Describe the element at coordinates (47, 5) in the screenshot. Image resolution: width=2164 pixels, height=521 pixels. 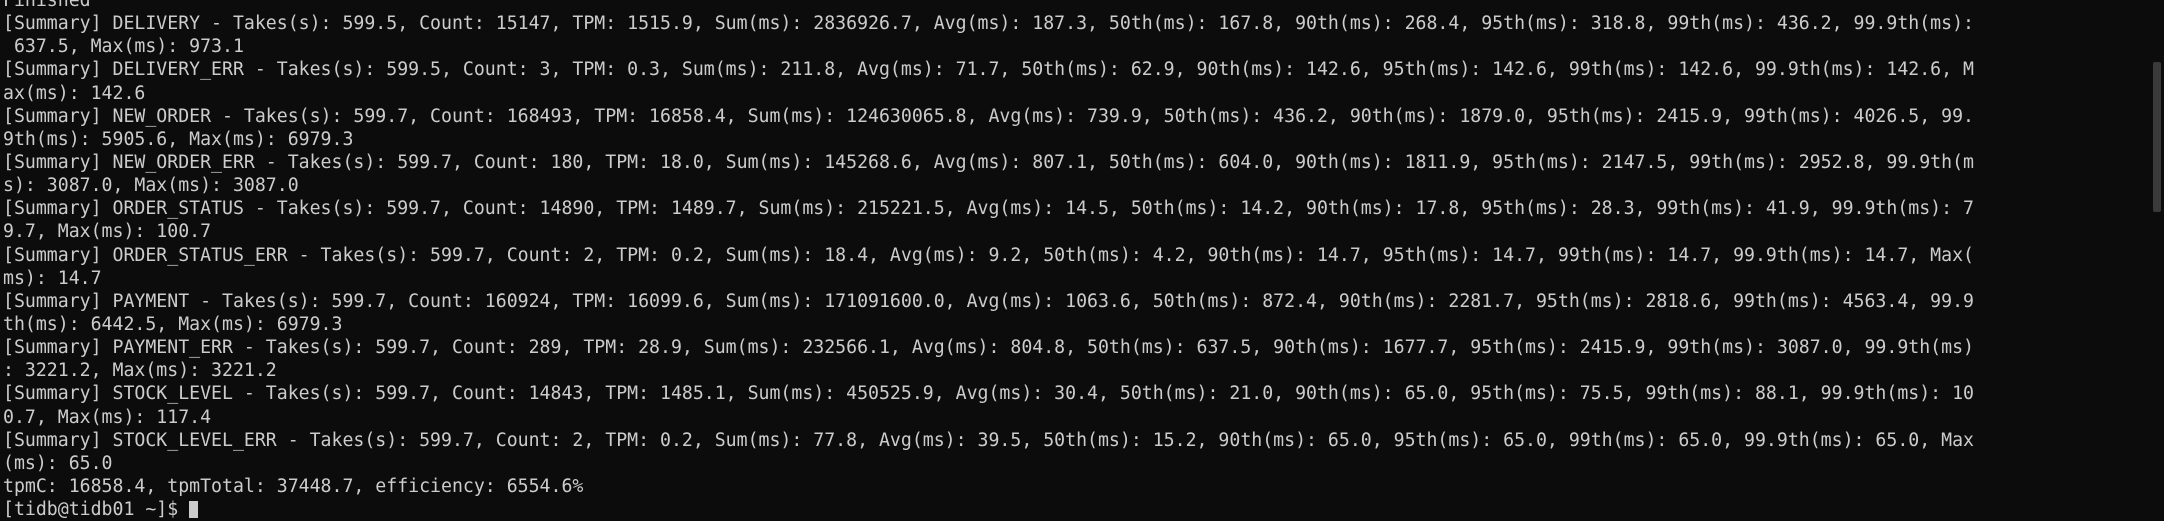
I see `terminal-line: Finished` at that location.